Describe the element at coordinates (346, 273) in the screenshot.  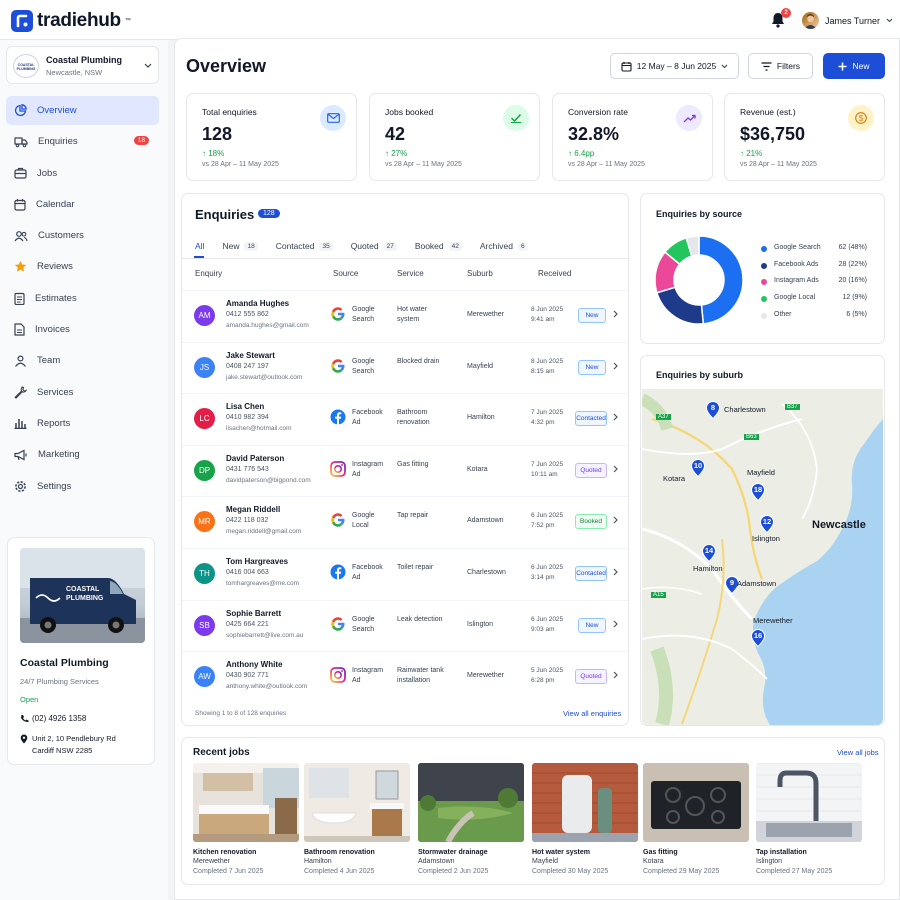
I see `column-header: Source` at that location.